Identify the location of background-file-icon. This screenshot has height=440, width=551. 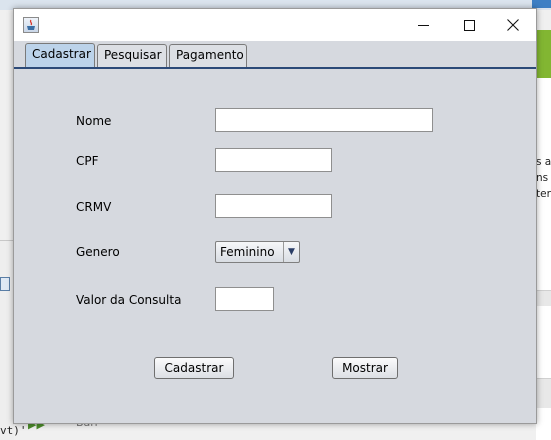
(5, 284).